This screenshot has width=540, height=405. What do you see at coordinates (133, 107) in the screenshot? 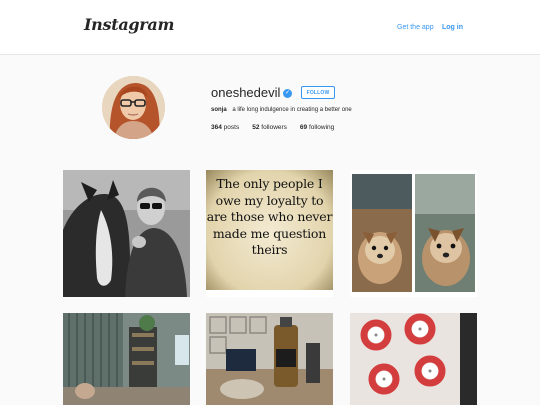
I see `profile-avatar` at bounding box center [133, 107].